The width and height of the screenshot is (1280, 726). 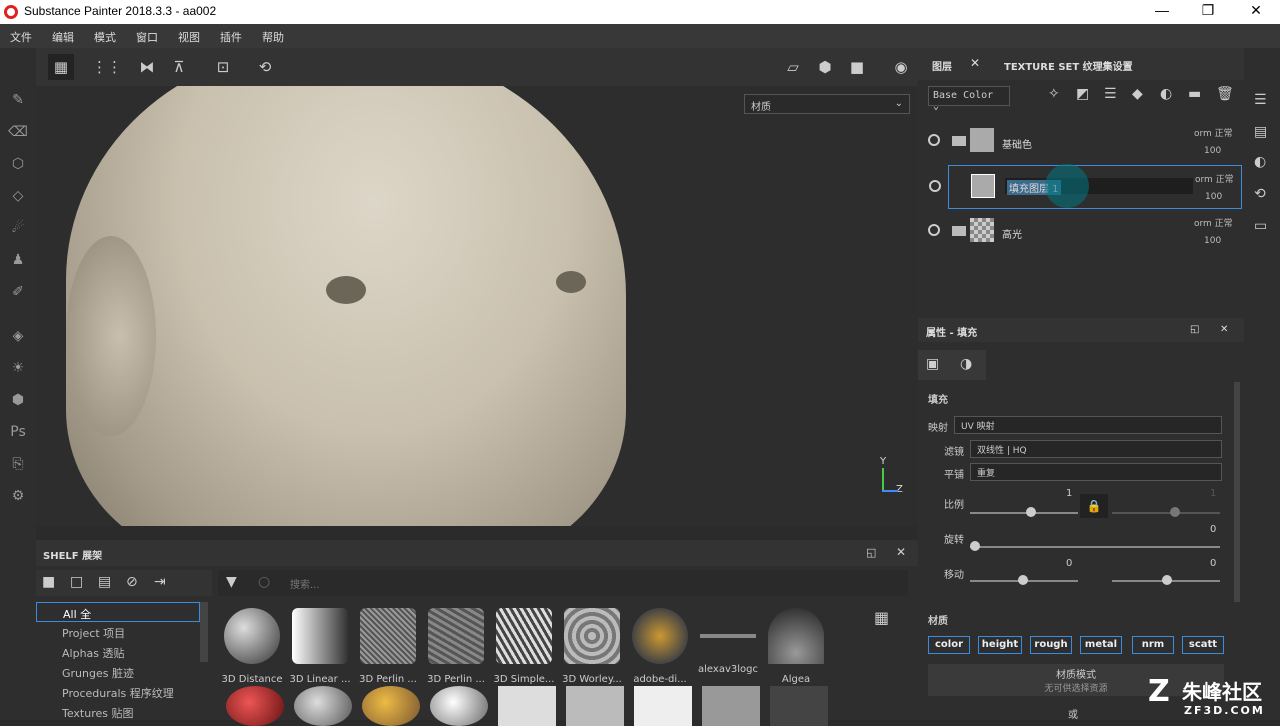 What do you see at coordinates (1237, 492) in the screenshot?
I see `properties-scrollbar` at bounding box center [1237, 492].